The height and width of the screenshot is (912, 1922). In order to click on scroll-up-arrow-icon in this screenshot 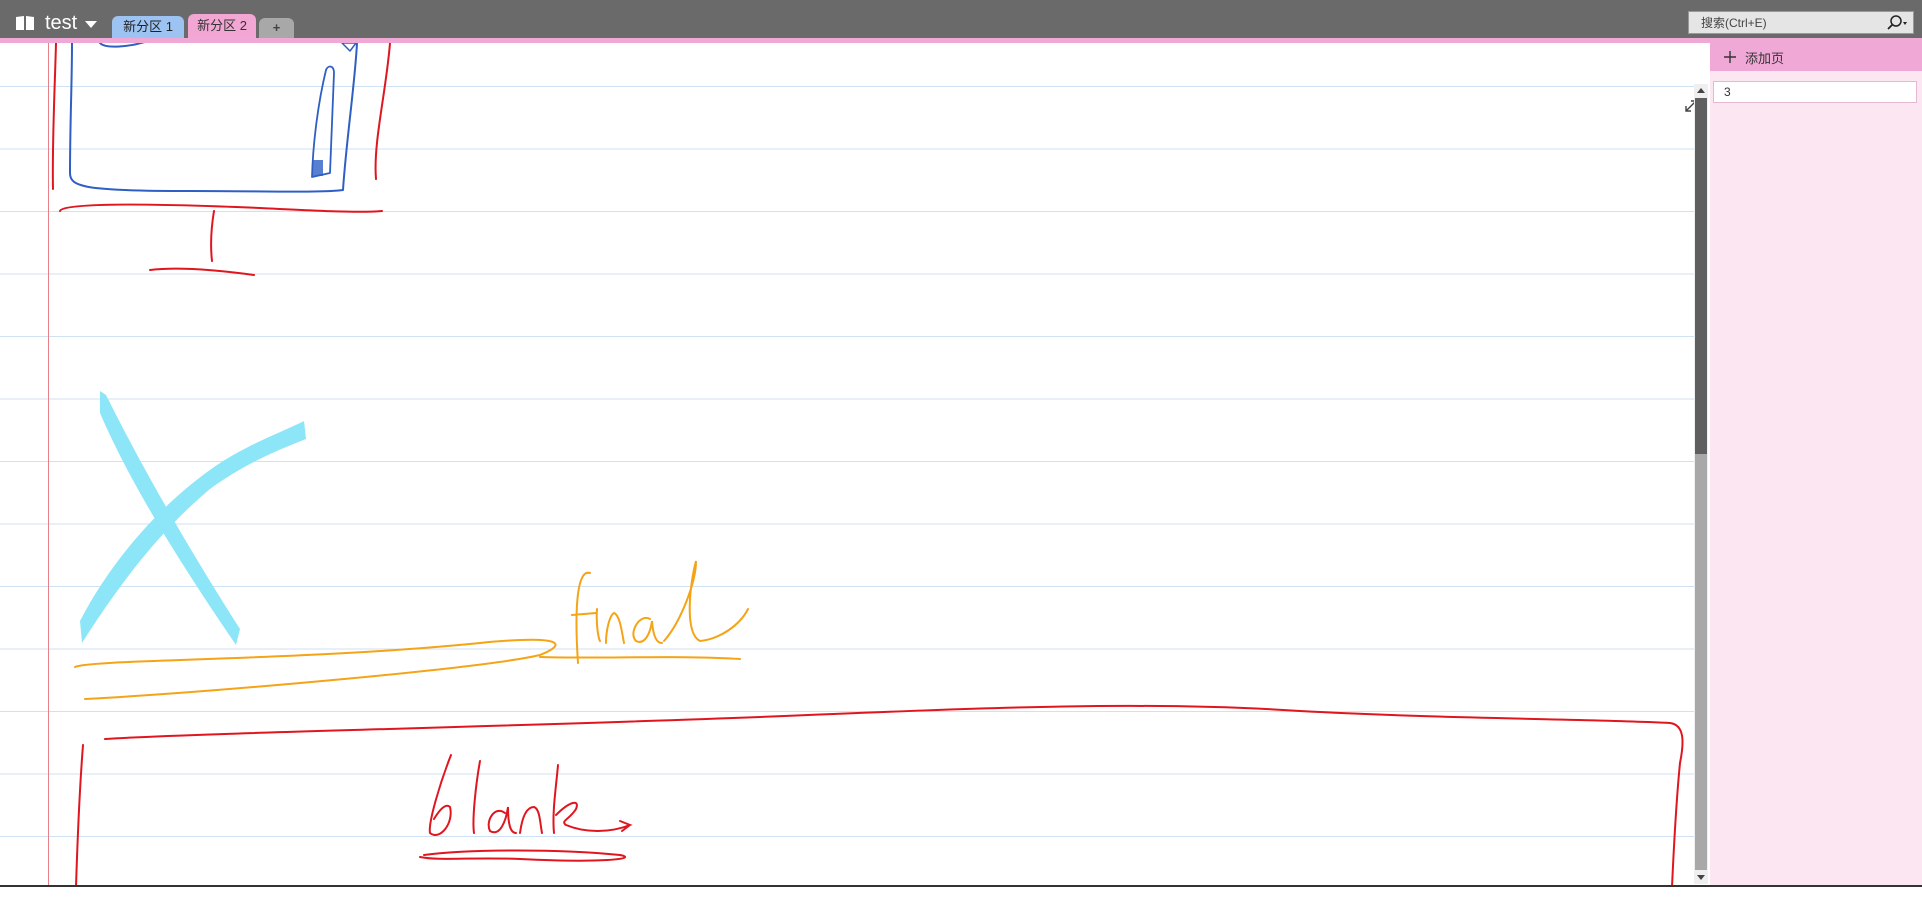, I will do `click(1701, 91)`.